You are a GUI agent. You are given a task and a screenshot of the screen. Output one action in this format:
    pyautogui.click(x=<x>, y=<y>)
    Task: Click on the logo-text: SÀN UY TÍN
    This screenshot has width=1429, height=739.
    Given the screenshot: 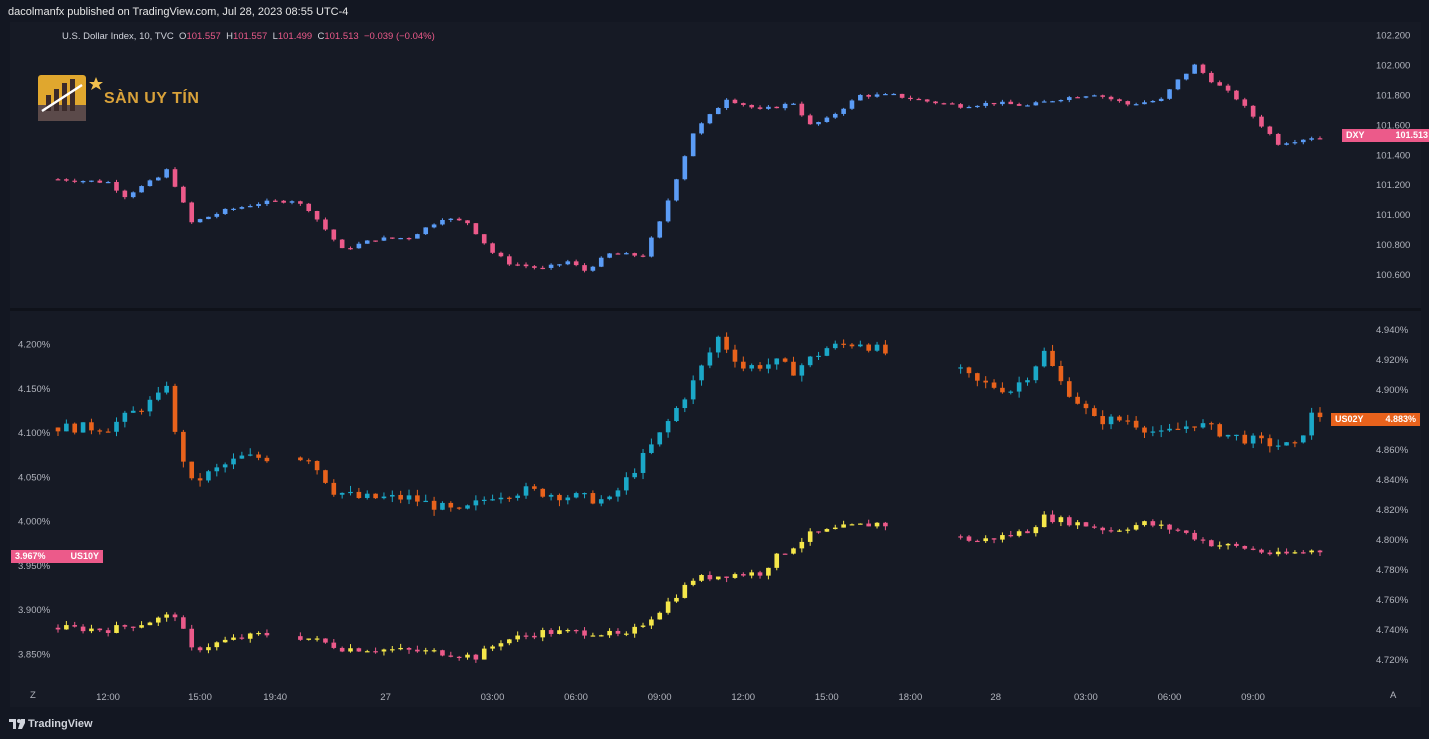 What is the action you would take?
    pyautogui.click(x=152, y=98)
    